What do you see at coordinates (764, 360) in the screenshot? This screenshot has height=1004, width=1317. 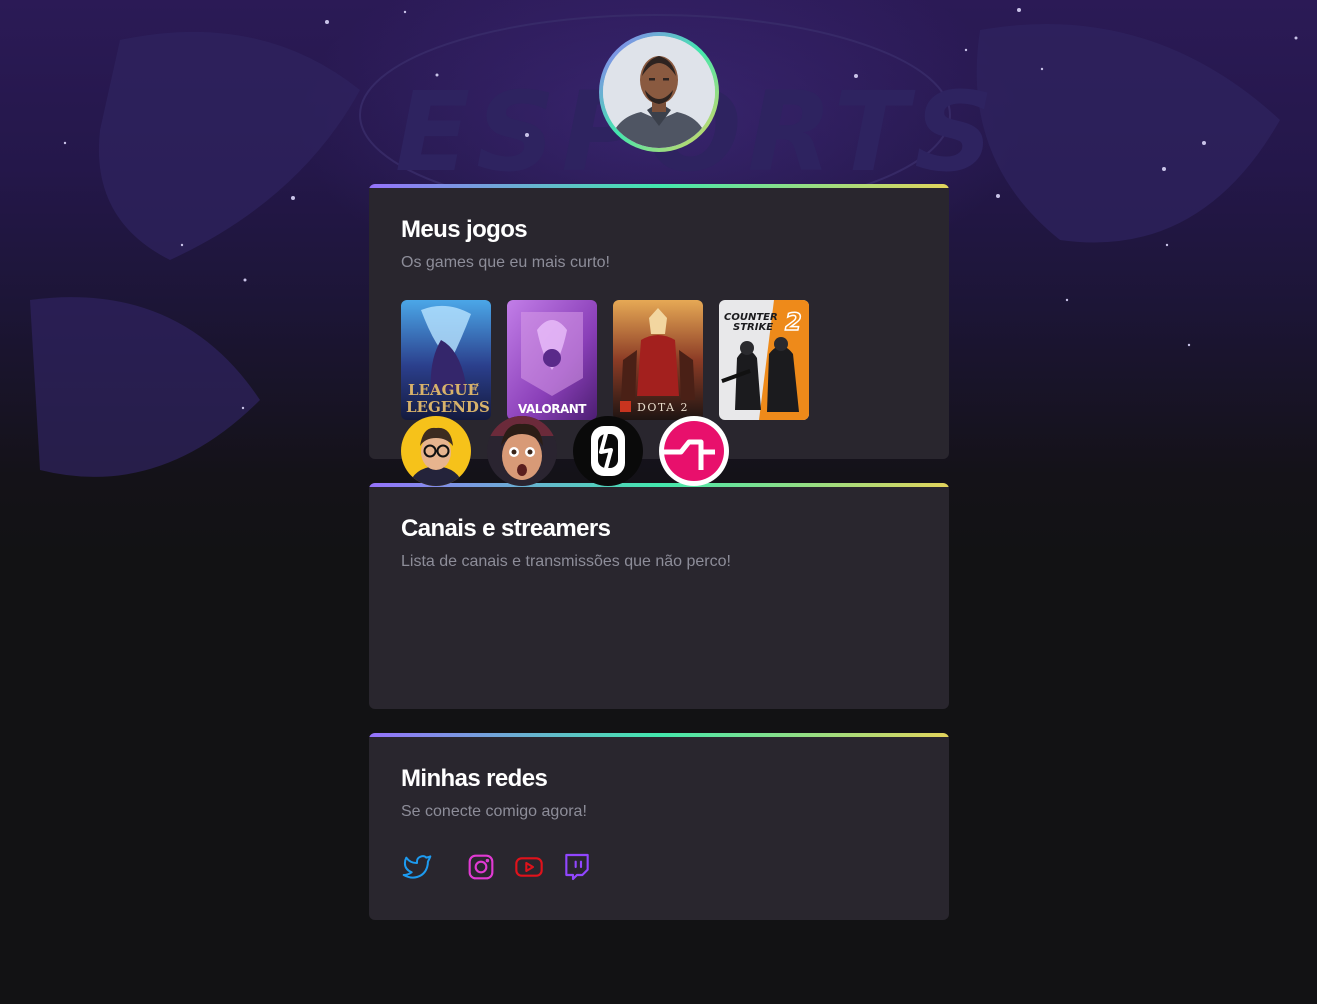 I see `game-counter-strike-2: COUNTER STRIKE 2` at bounding box center [764, 360].